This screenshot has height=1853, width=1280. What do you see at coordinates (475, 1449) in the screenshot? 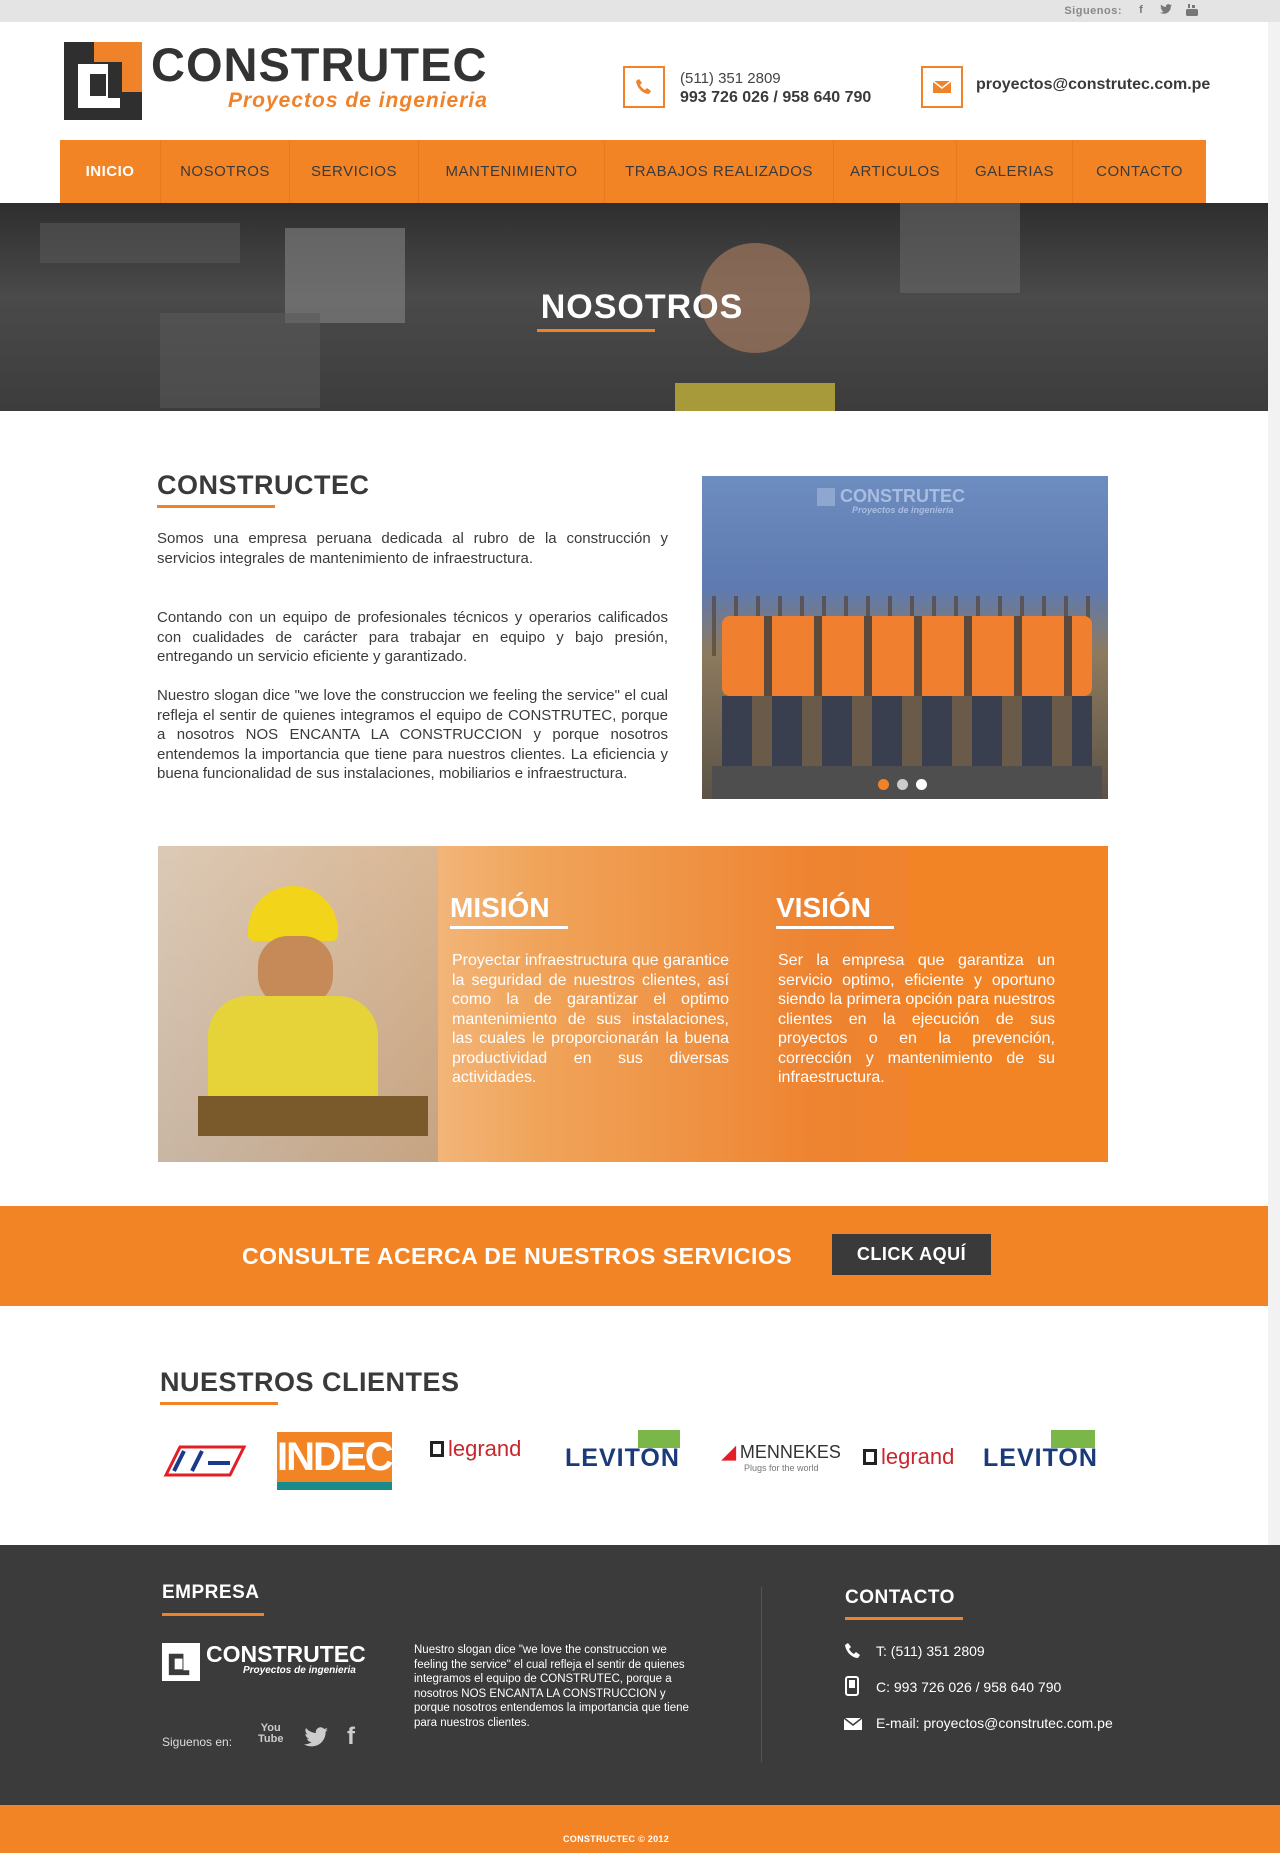
I see `client-logo-legrand-1: legrand` at bounding box center [475, 1449].